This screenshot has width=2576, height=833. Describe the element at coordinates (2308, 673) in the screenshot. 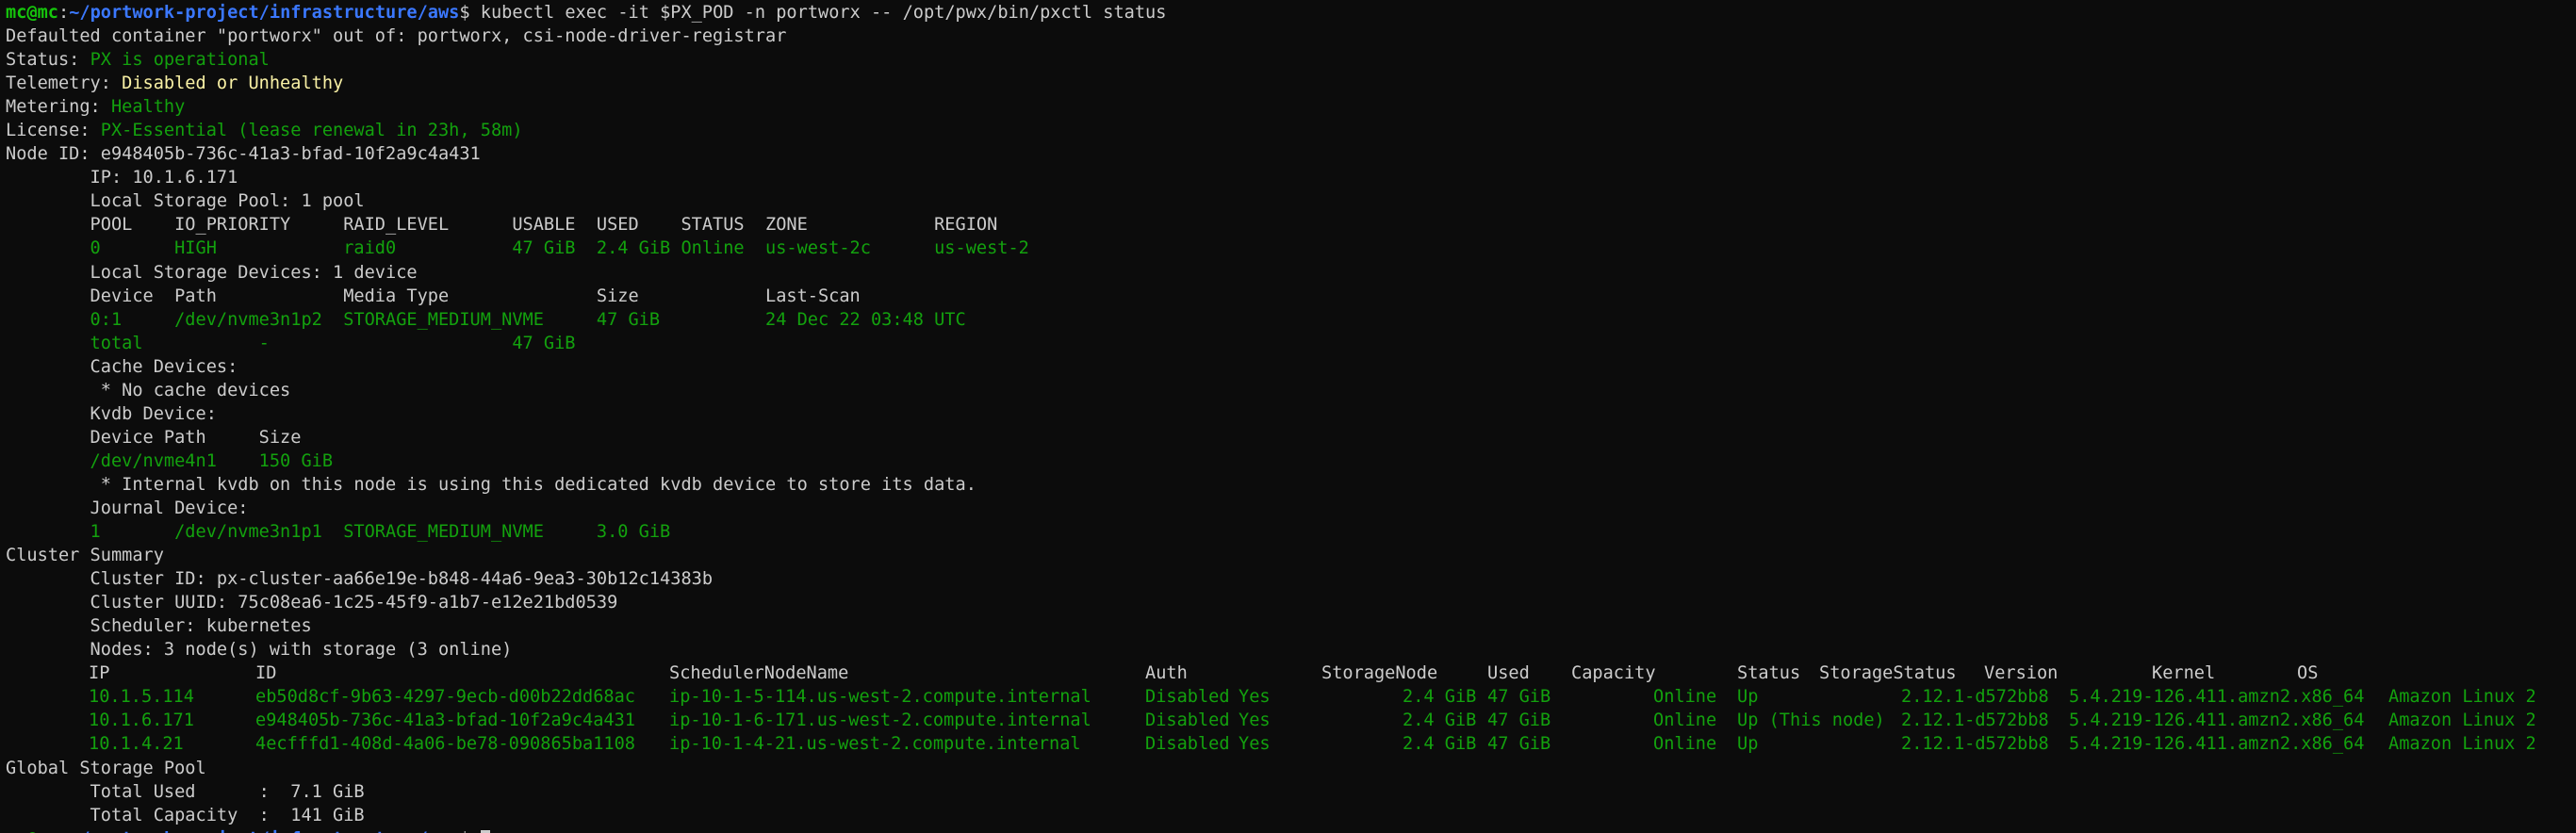

I see `col-header-os: OS` at that location.